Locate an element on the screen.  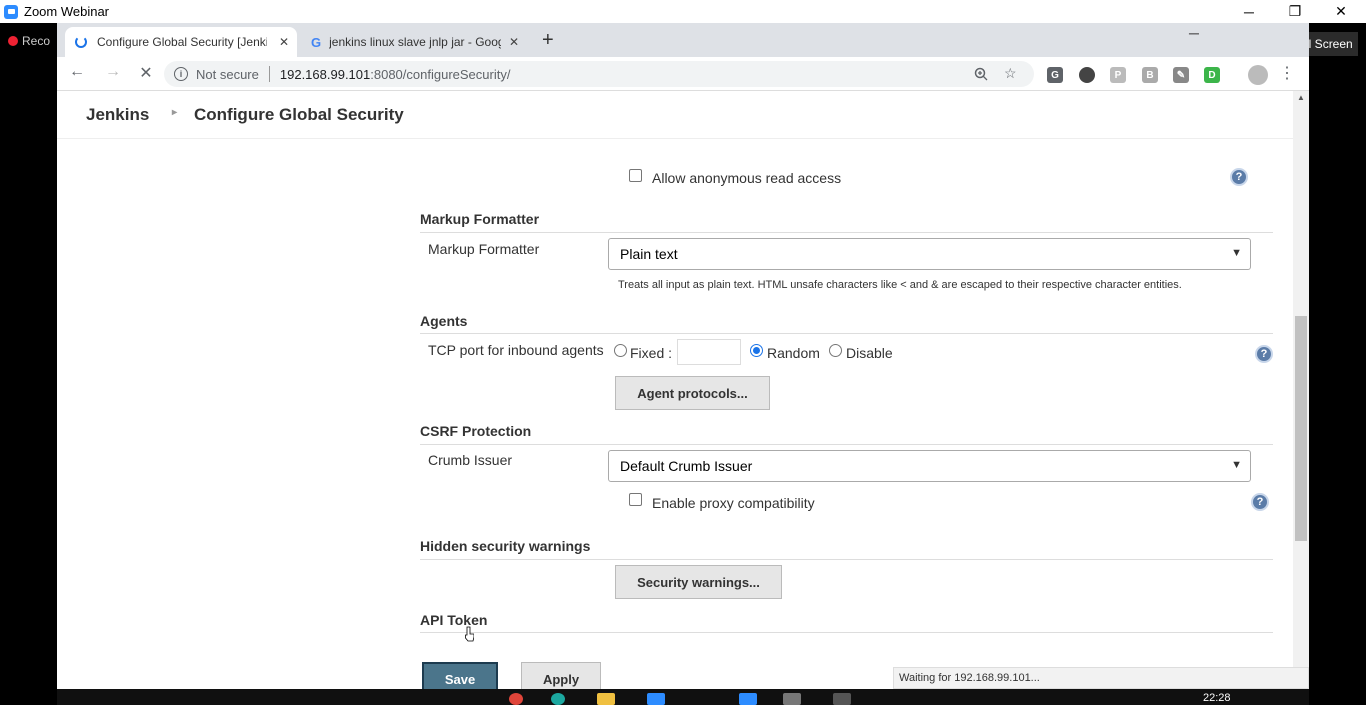
fixed-port-radio is located at coordinates (620, 350).